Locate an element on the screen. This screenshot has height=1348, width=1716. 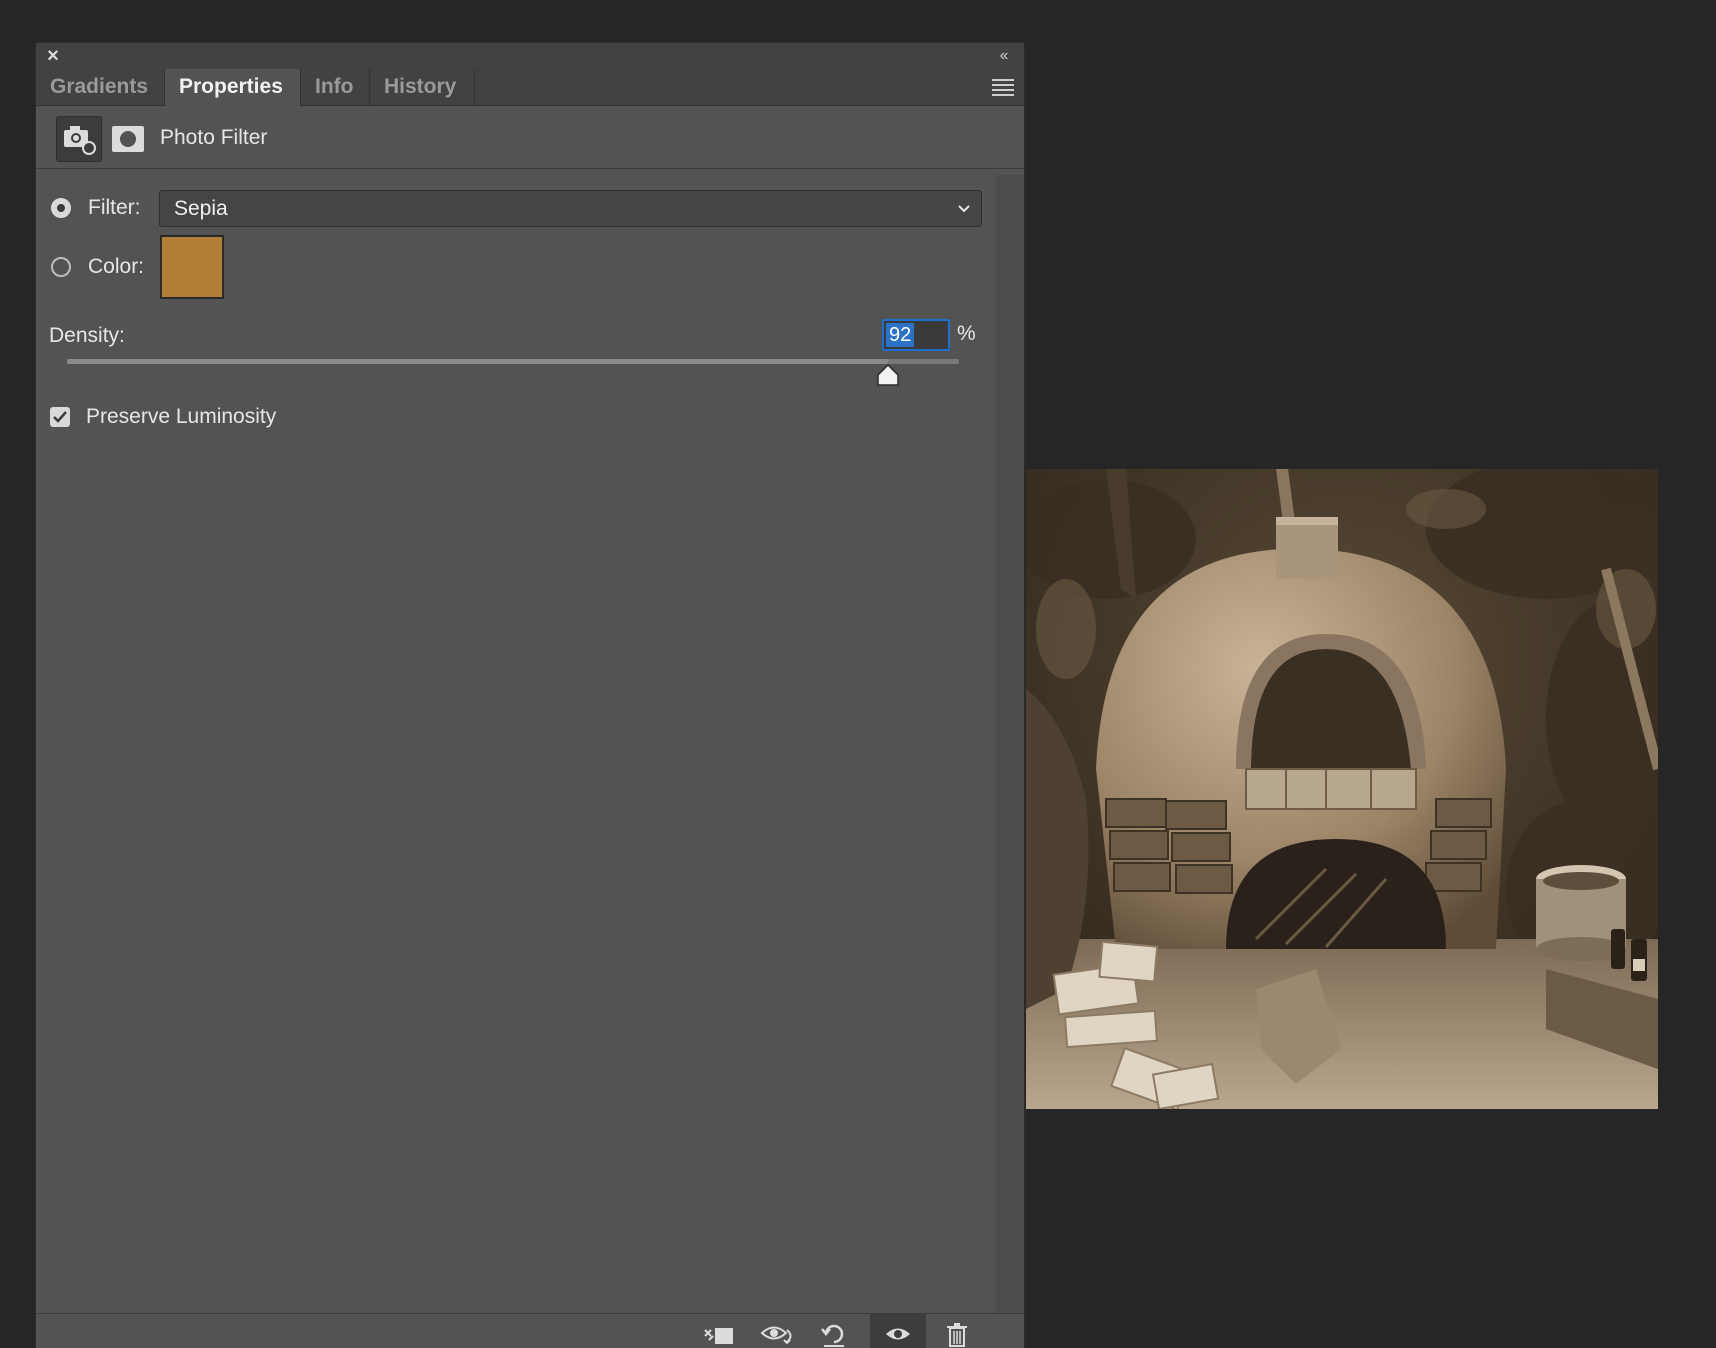
density-value: 92 is located at coordinates (900, 335).